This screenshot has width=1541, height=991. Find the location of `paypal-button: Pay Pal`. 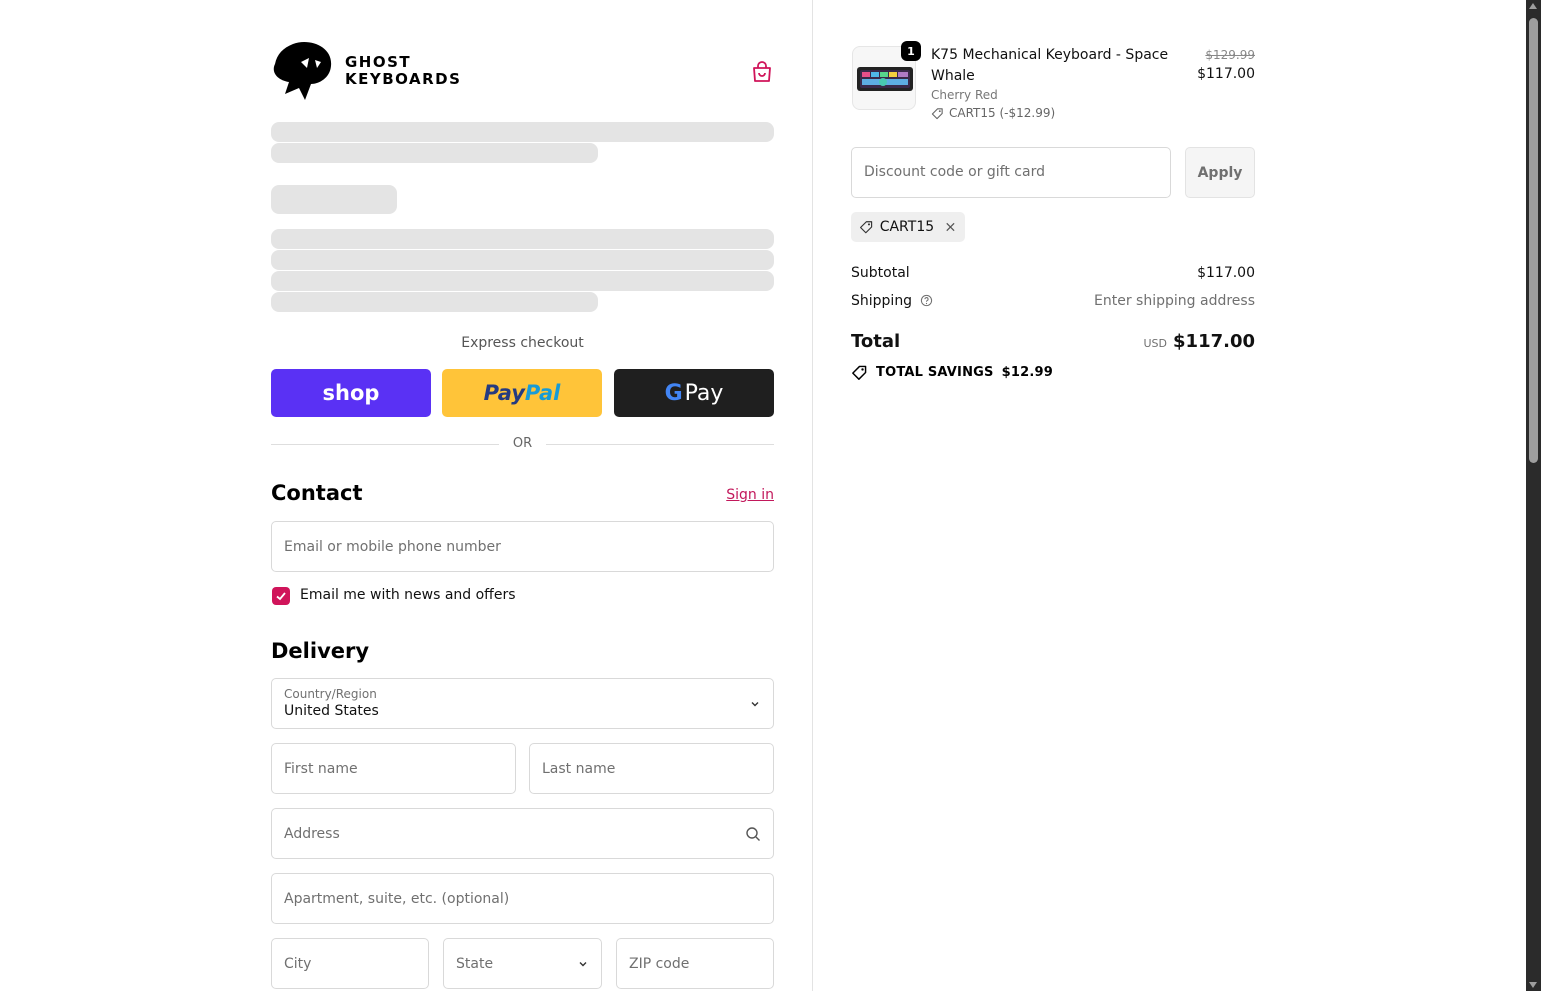

paypal-button: Pay Pal is located at coordinates (522, 393).